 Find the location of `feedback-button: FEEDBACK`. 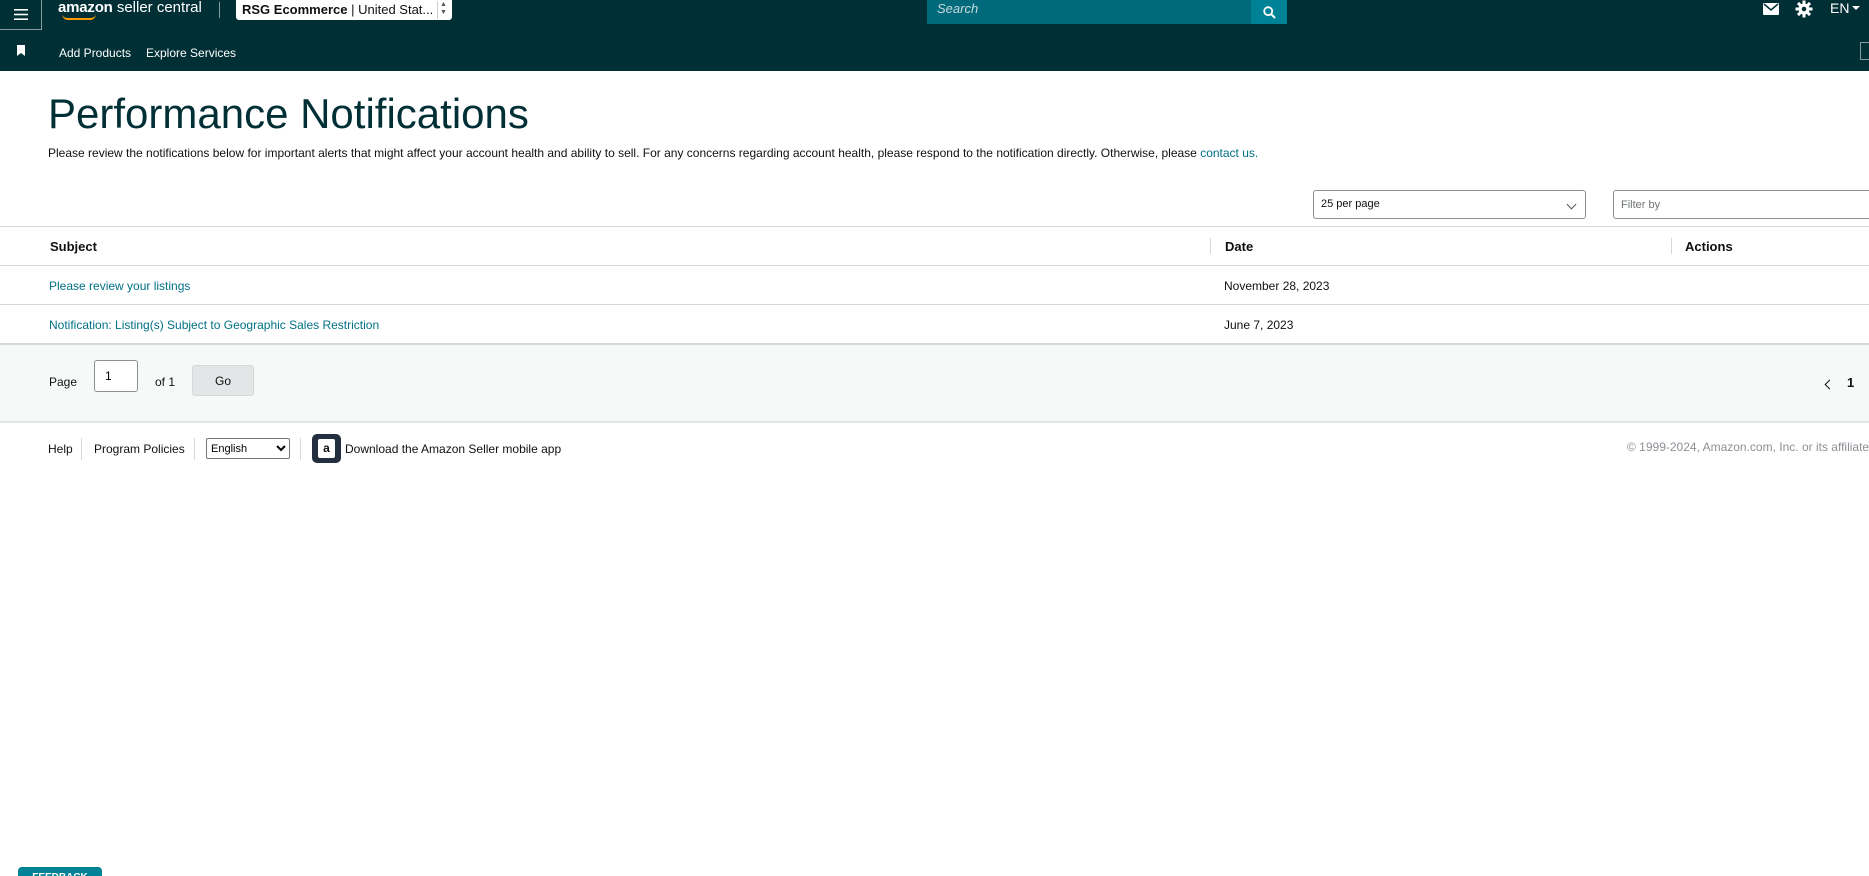

feedback-button: FEEDBACK is located at coordinates (60, 871).